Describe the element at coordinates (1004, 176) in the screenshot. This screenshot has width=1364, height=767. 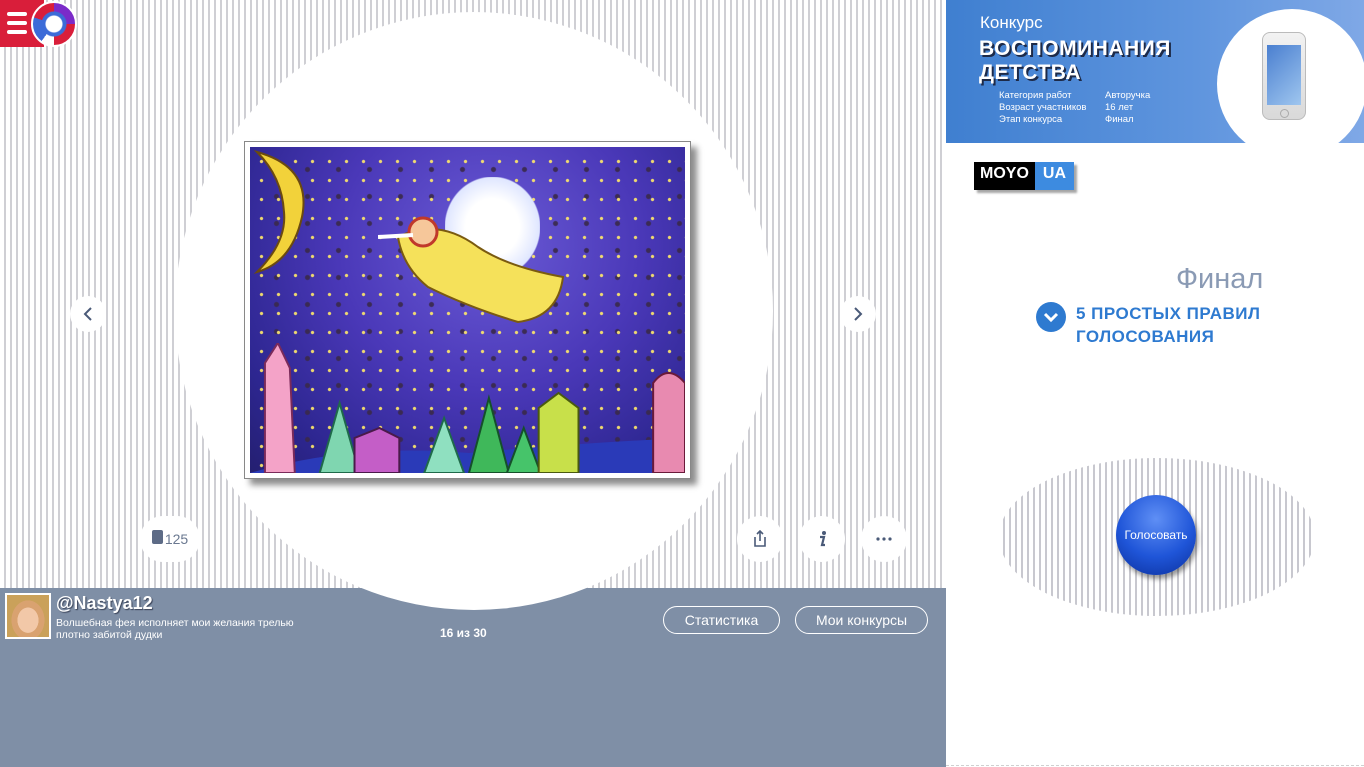
I see `sponsor-logo-part1: MOYO` at that location.